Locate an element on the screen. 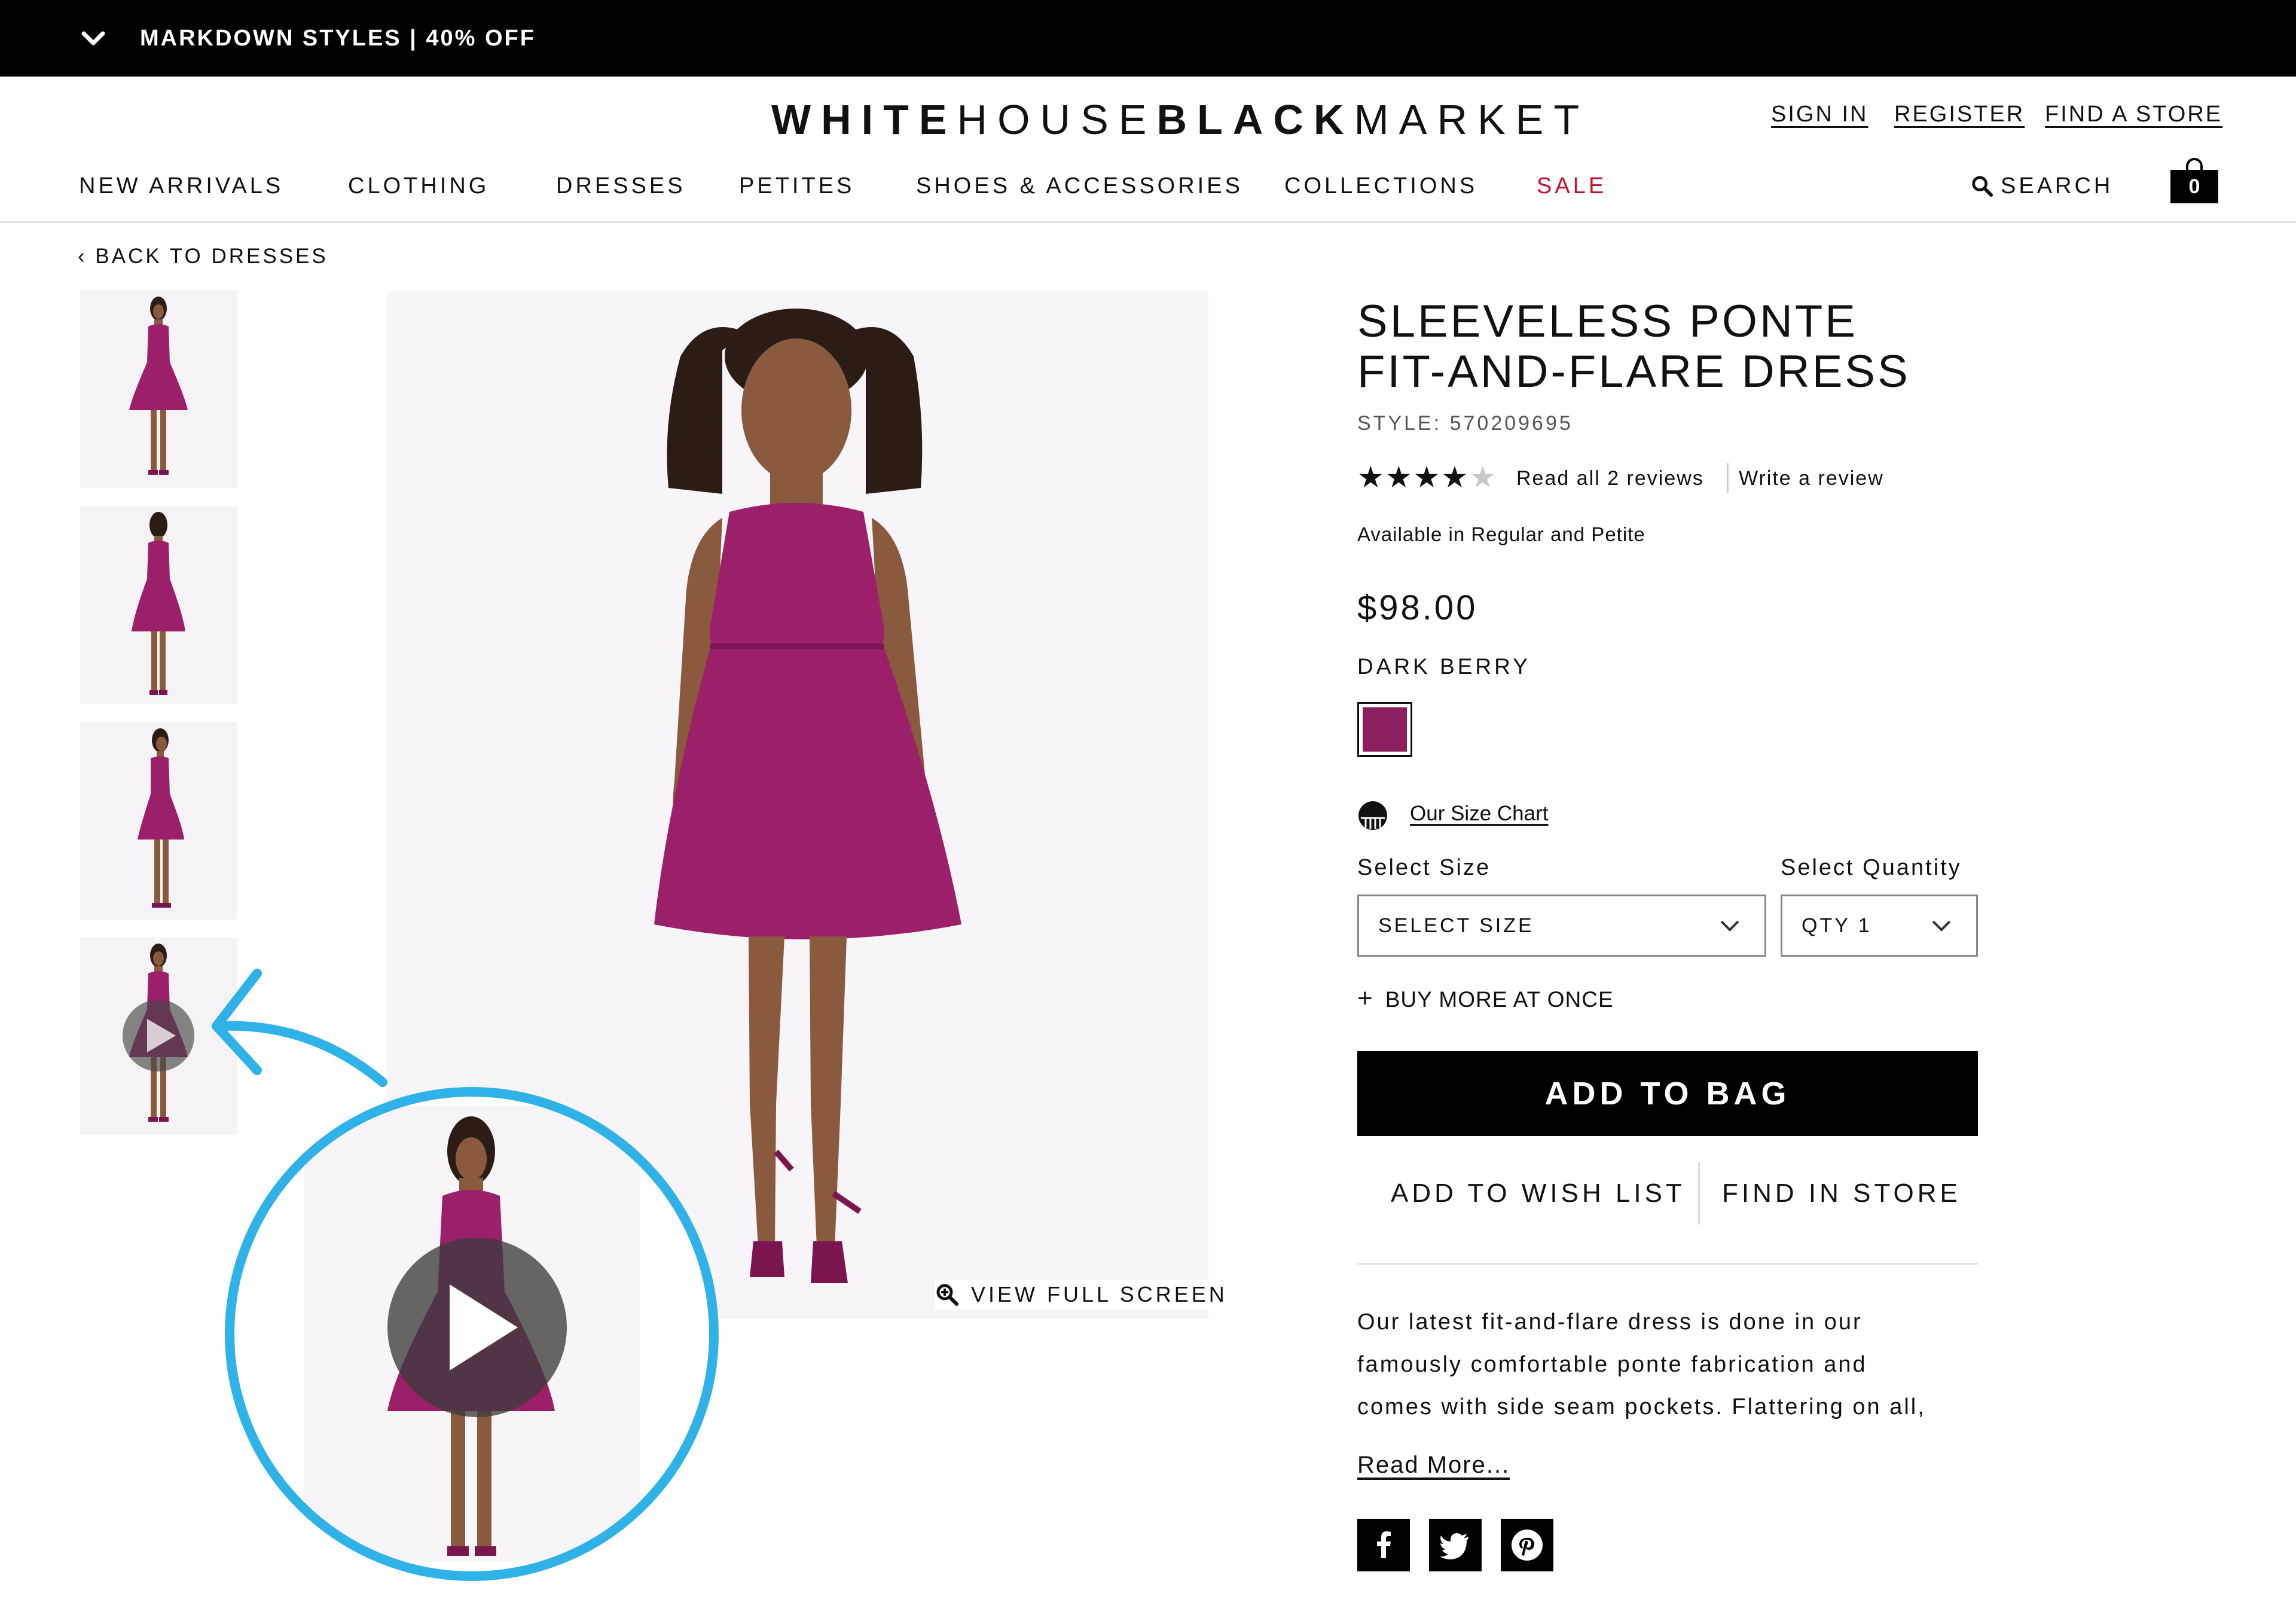 The width and height of the screenshot is (2296, 1624). rating-stars: ★ ★ ★ ★ ★ is located at coordinates (1426, 477).